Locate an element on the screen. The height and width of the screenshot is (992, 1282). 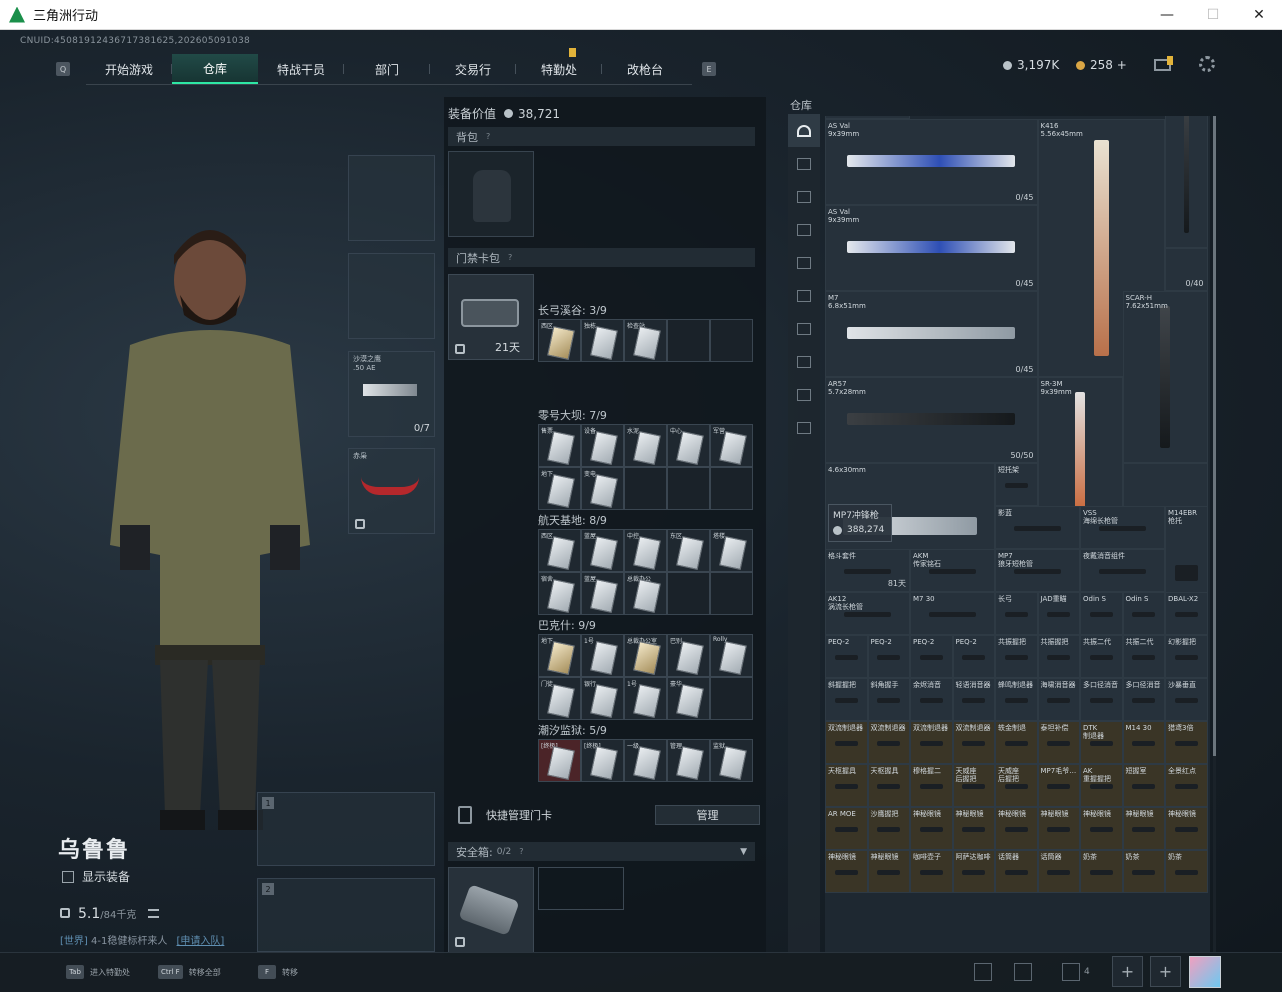
warehouse-item: 轶金制退 is located at coordinates (1016, 742).